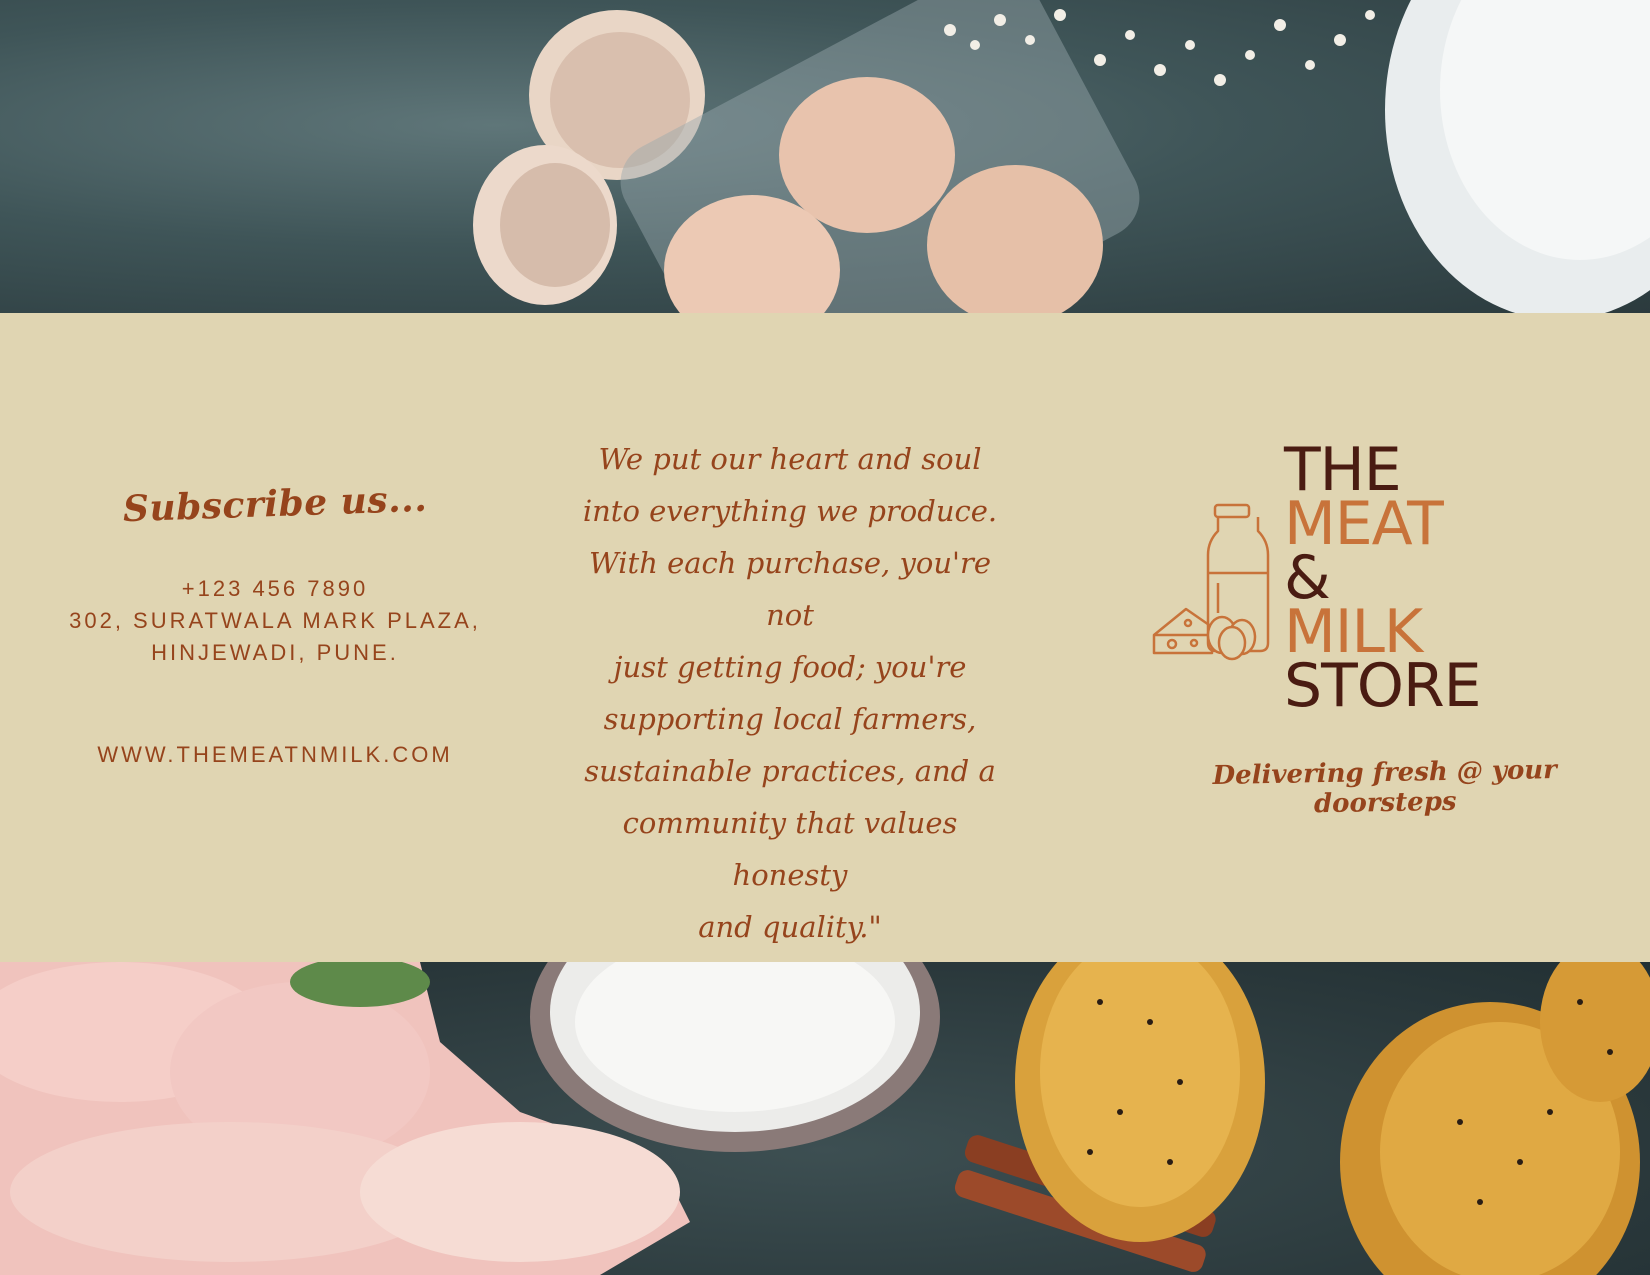 The width and height of the screenshot is (1650, 1275). Describe the element at coordinates (790, 589) in the screenshot. I see `quote-line: With each purchase, you're not` at that location.